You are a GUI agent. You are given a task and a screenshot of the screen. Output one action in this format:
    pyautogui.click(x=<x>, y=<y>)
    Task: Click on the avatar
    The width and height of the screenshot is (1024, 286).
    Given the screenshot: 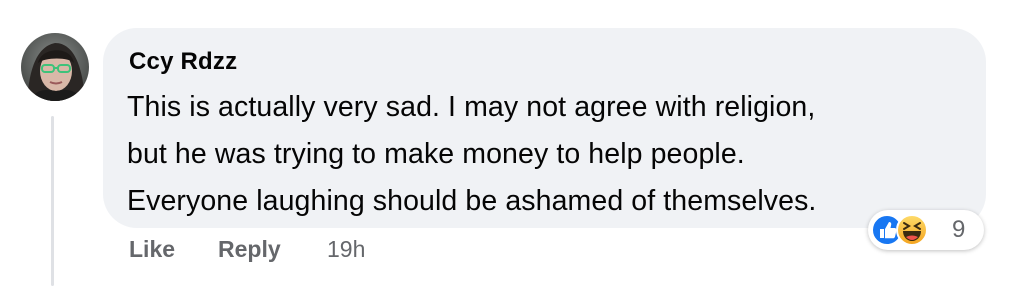 What is the action you would take?
    pyautogui.click(x=55, y=67)
    